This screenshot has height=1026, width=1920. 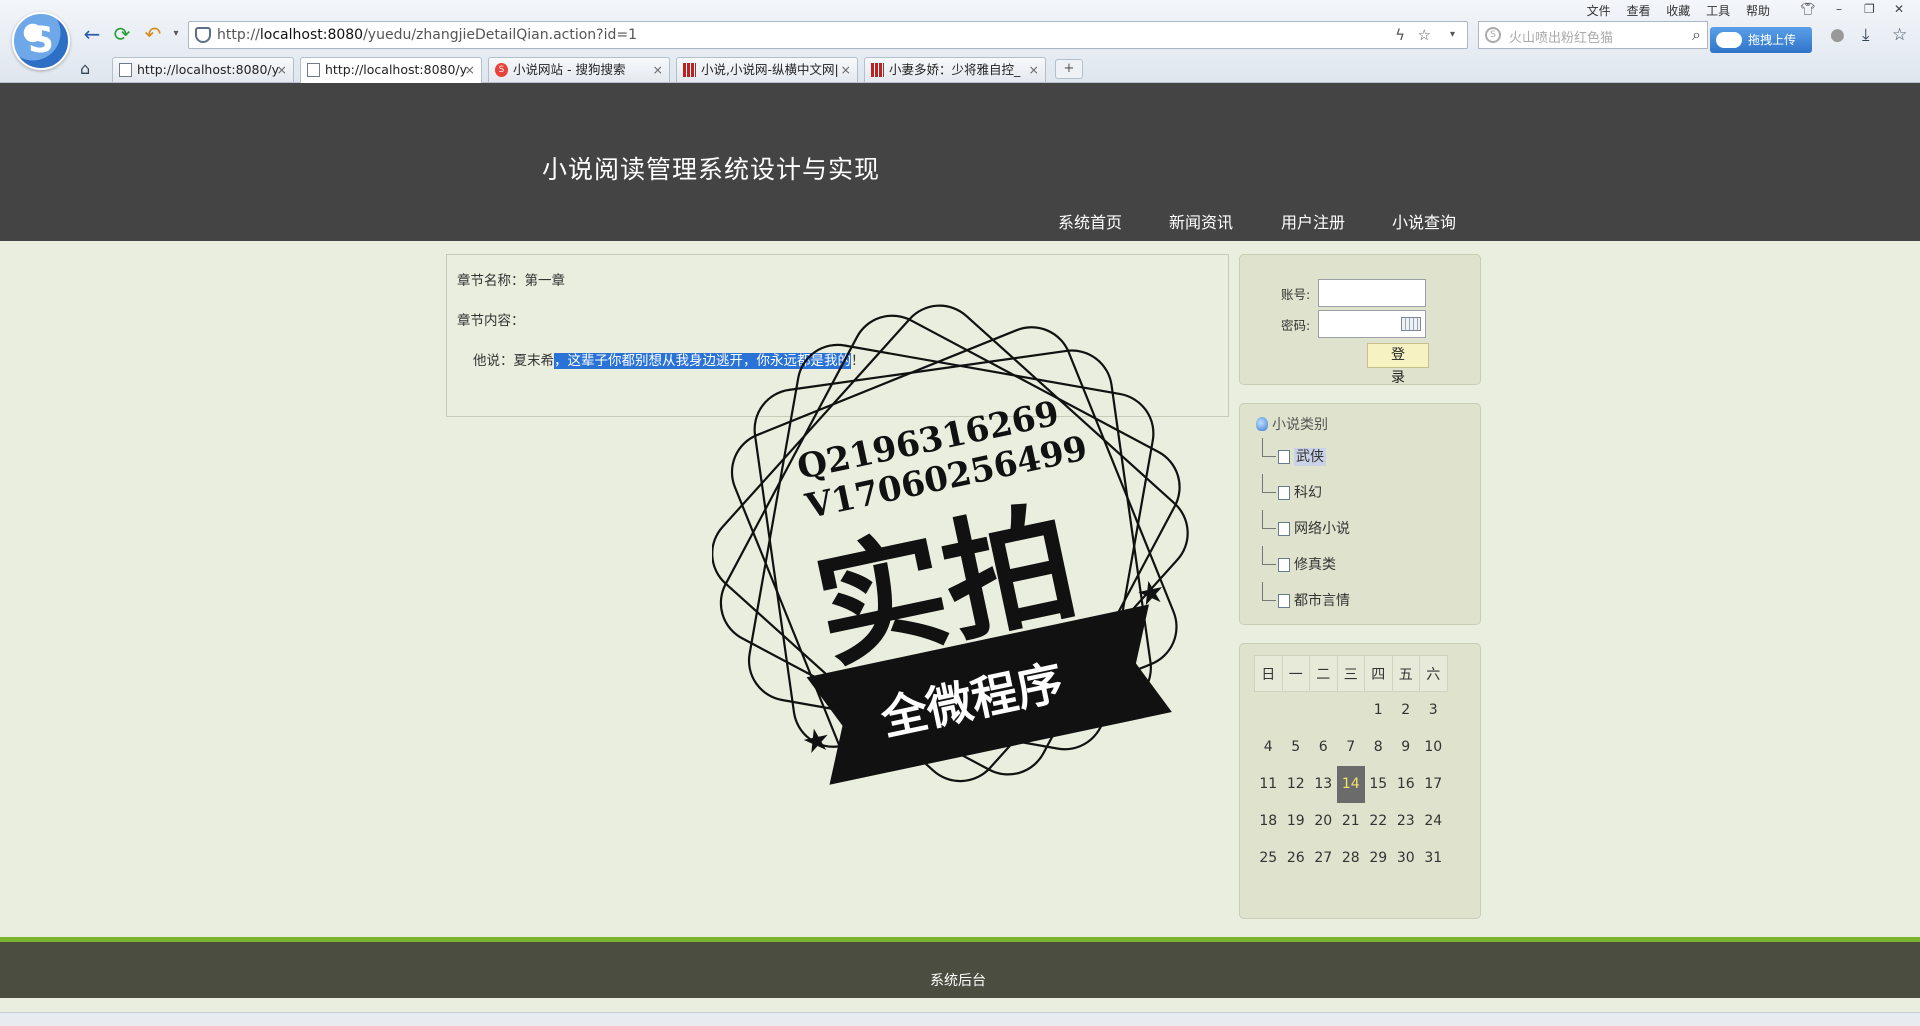 What do you see at coordinates (1324, 858) in the screenshot?
I see `calendar-day: 27` at bounding box center [1324, 858].